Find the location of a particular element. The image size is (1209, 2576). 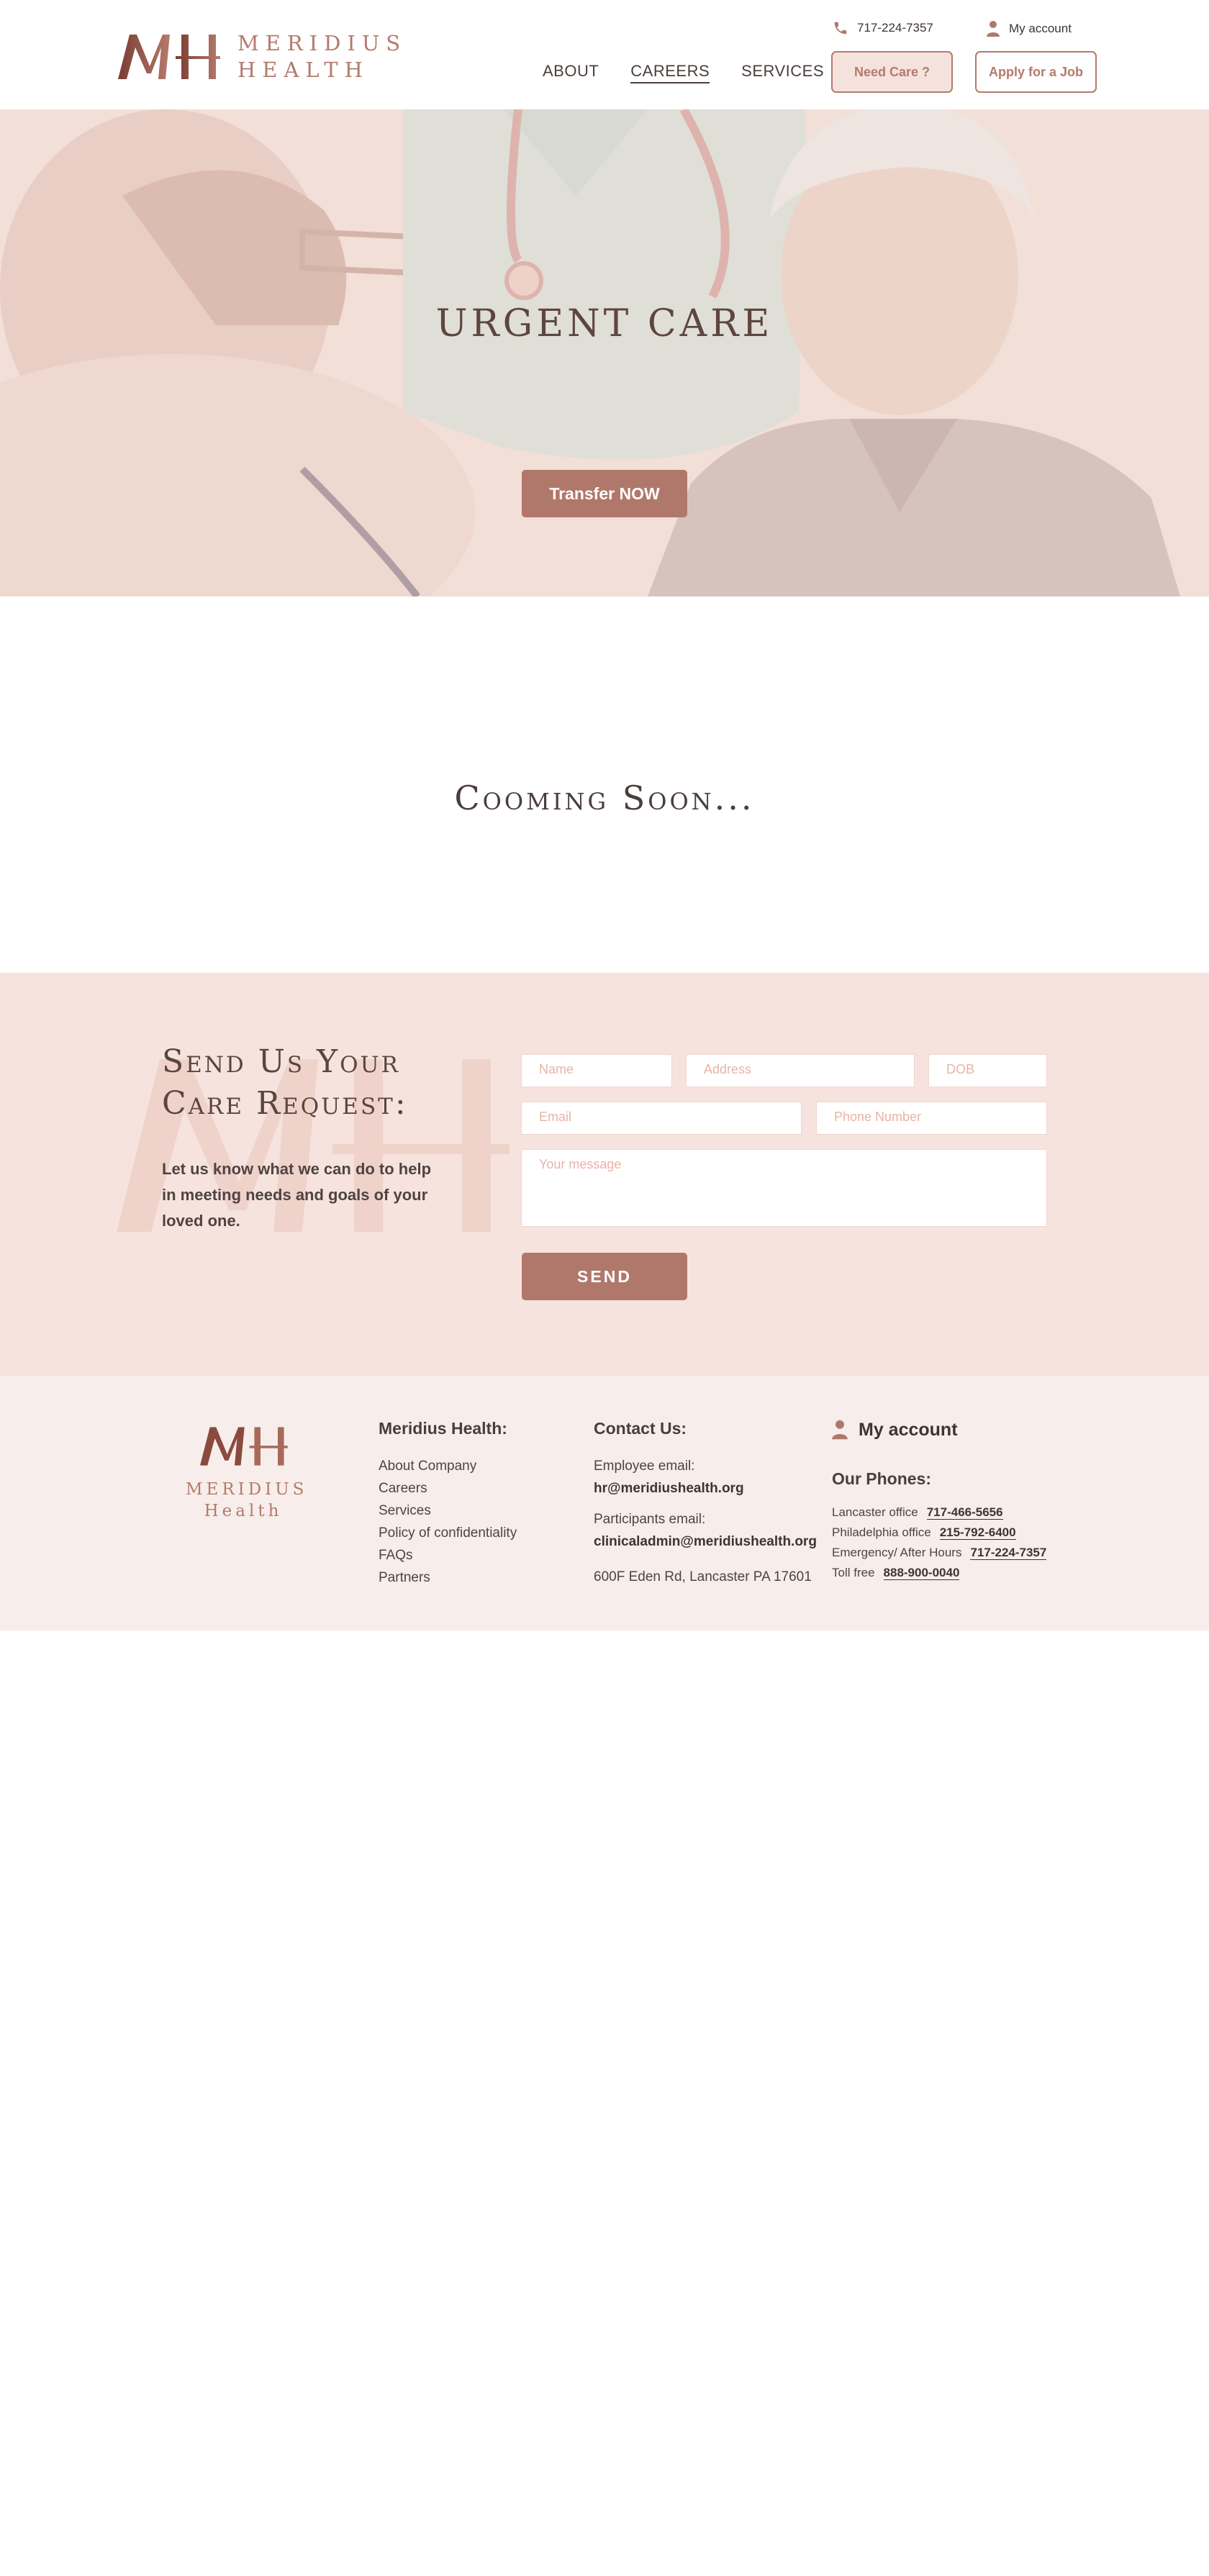

footer-link-services: Services is located at coordinates (448, 1511).